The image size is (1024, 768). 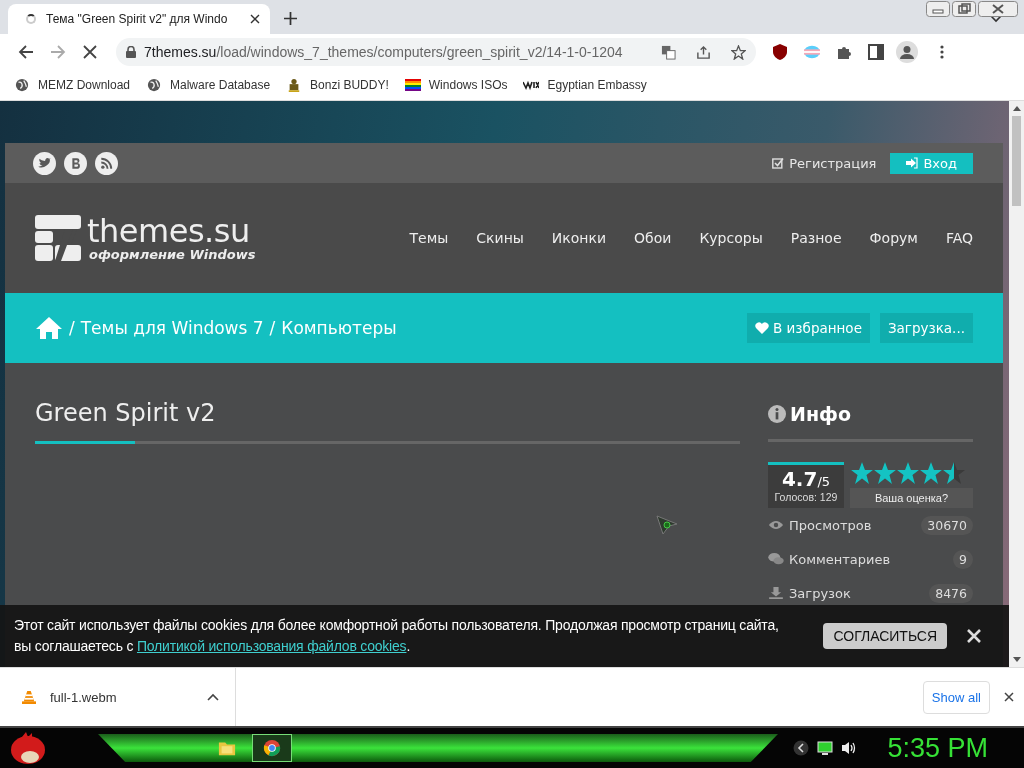 What do you see at coordinates (731, 238) in the screenshot?
I see `nav-link: Курсоры` at bounding box center [731, 238].